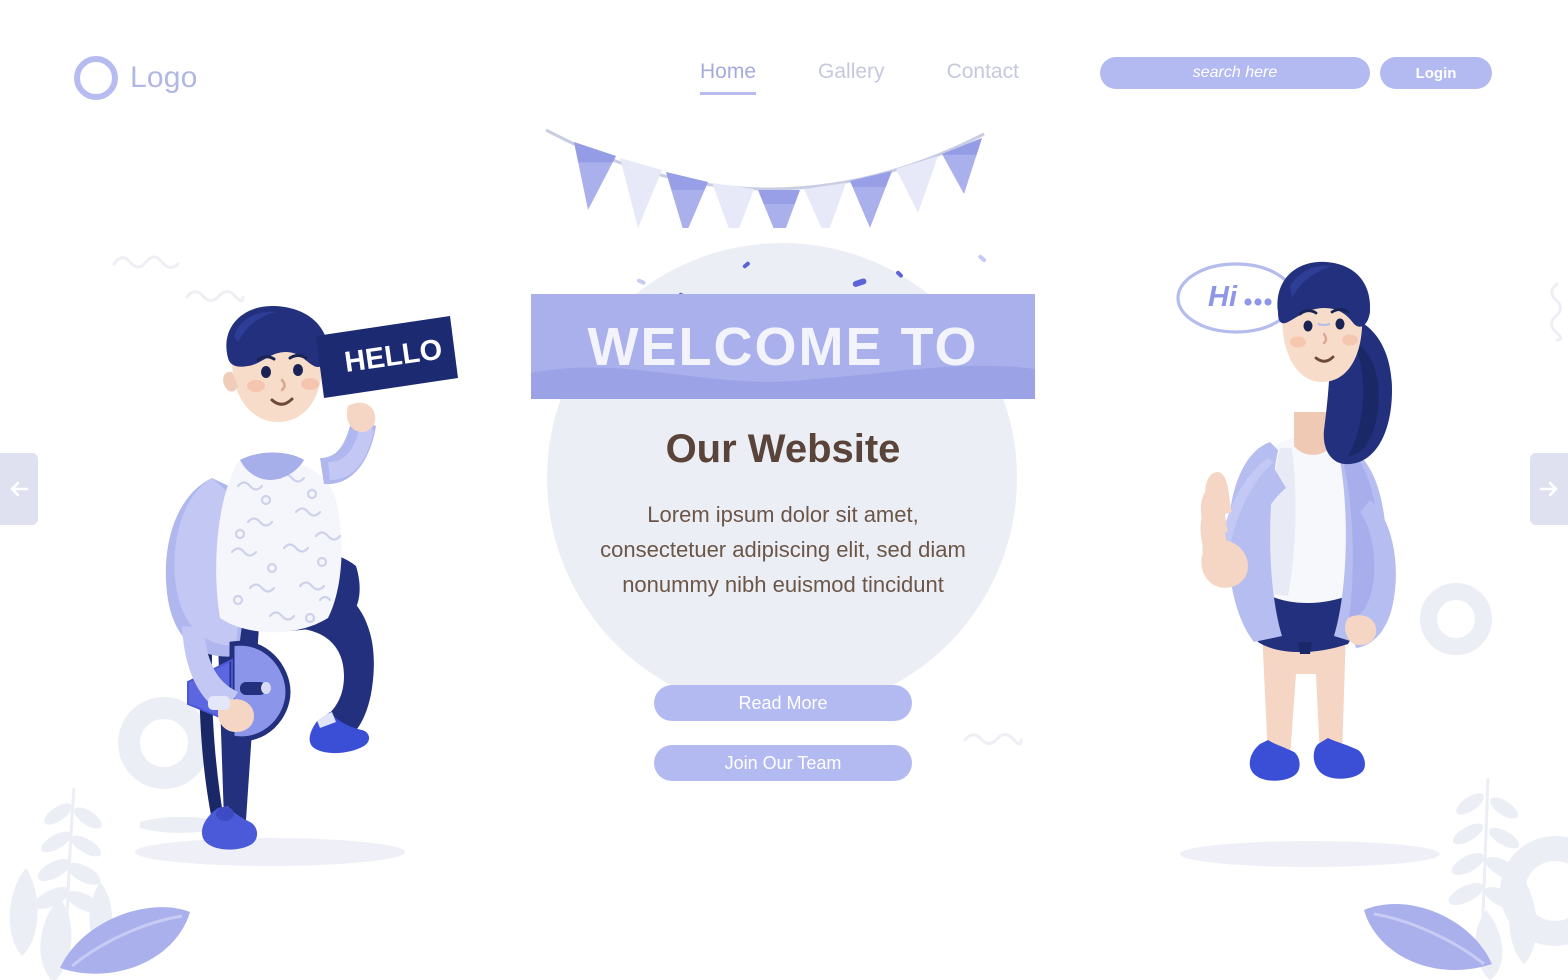 This screenshot has height=980, width=1568. I want to click on carousel-prev-button, so click(19, 489).